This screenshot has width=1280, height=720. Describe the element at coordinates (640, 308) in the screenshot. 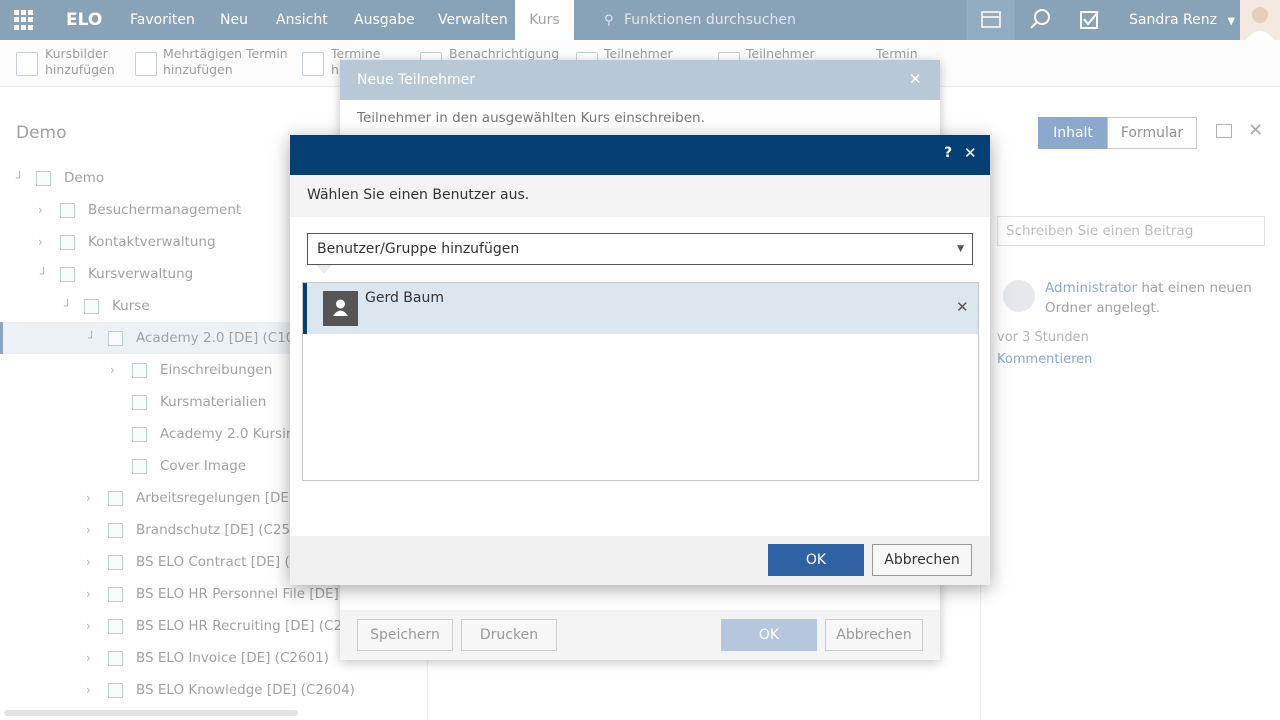

I see `list-item: Gerd Baum ✕` at that location.